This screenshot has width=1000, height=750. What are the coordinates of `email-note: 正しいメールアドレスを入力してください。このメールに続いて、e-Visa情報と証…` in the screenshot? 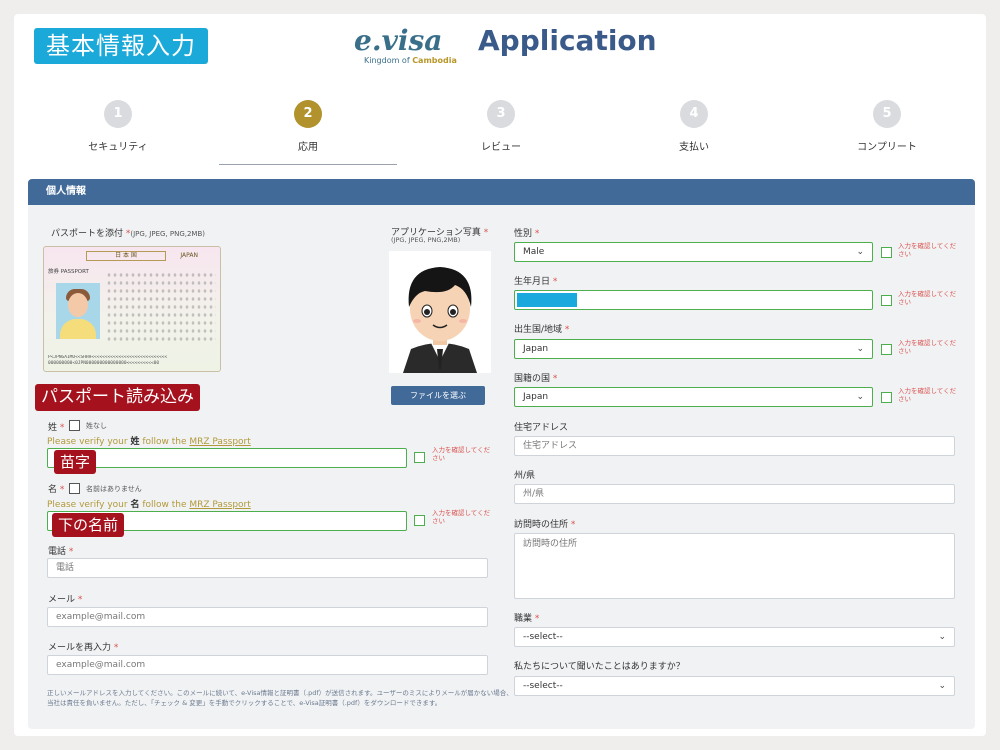 It's located at (280, 698).